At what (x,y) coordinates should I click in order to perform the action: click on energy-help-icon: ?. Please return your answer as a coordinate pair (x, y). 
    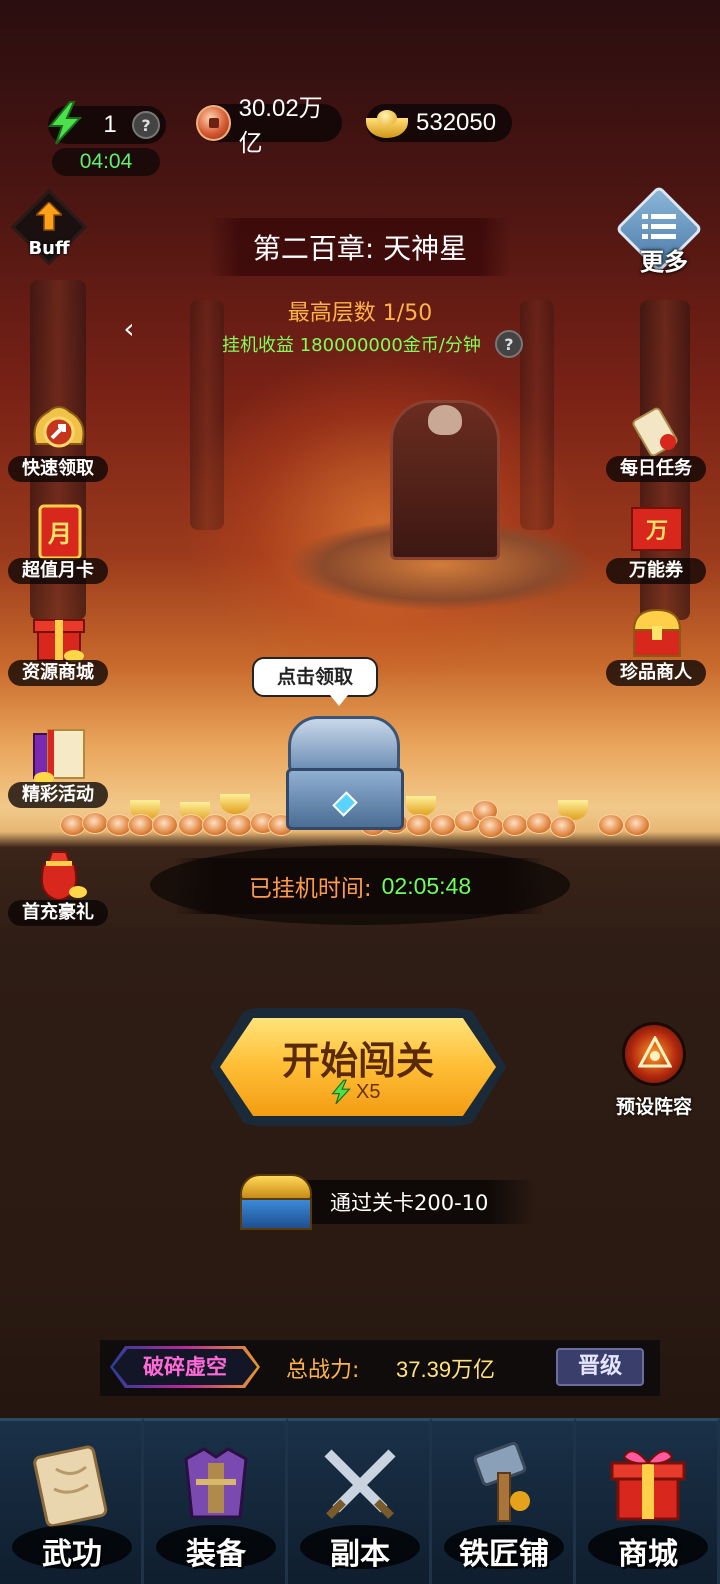
    Looking at the image, I should click on (146, 125).